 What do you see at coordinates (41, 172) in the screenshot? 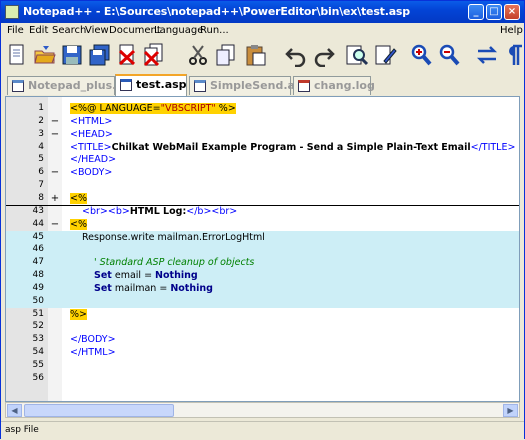
I see `line-number: 6` at bounding box center [41, 172].